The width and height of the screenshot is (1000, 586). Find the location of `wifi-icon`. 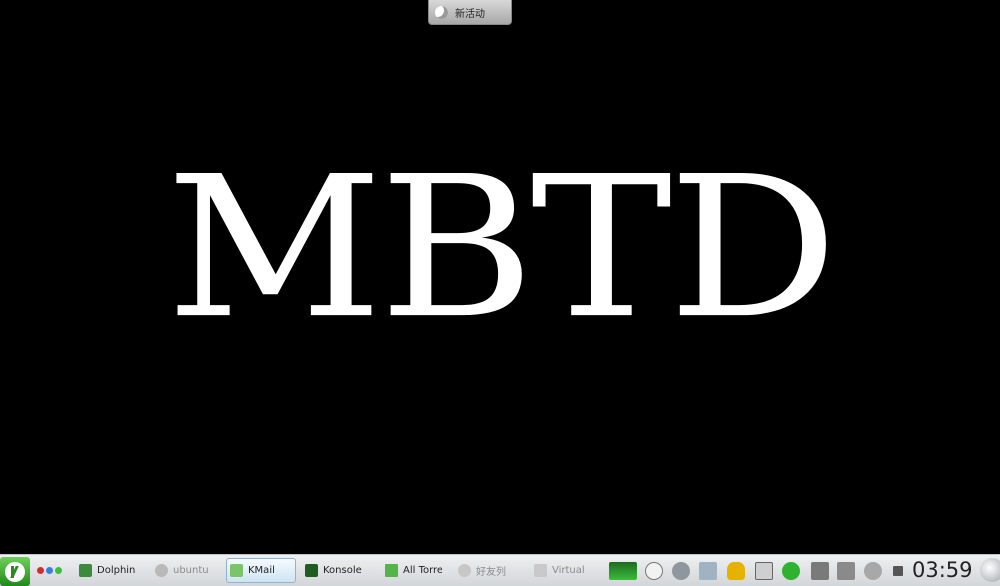

wifi-icon is located at coordinates (873, 571).